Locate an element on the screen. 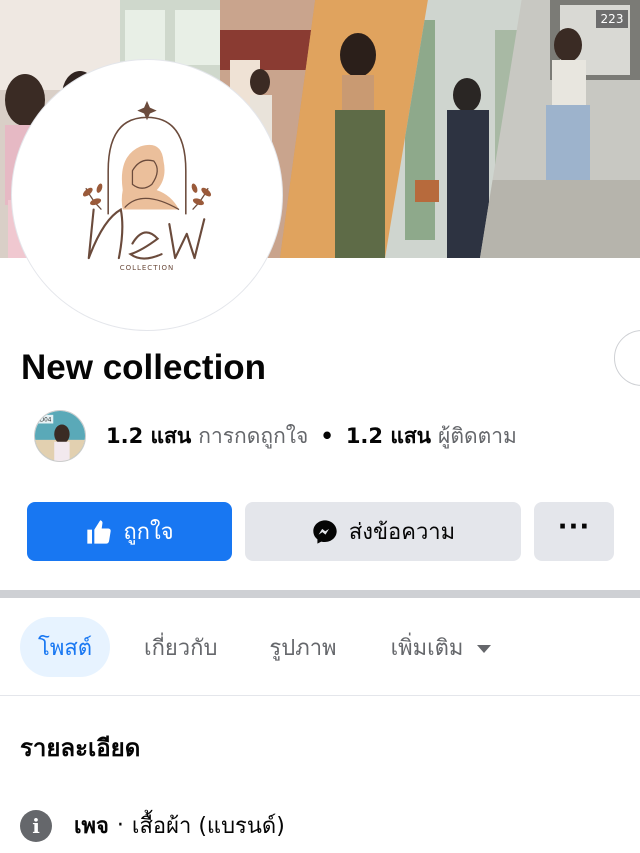 The height and width of the screenshot is (853, 640). like-button: ถูกใจ is located at coordinates (129, 531).